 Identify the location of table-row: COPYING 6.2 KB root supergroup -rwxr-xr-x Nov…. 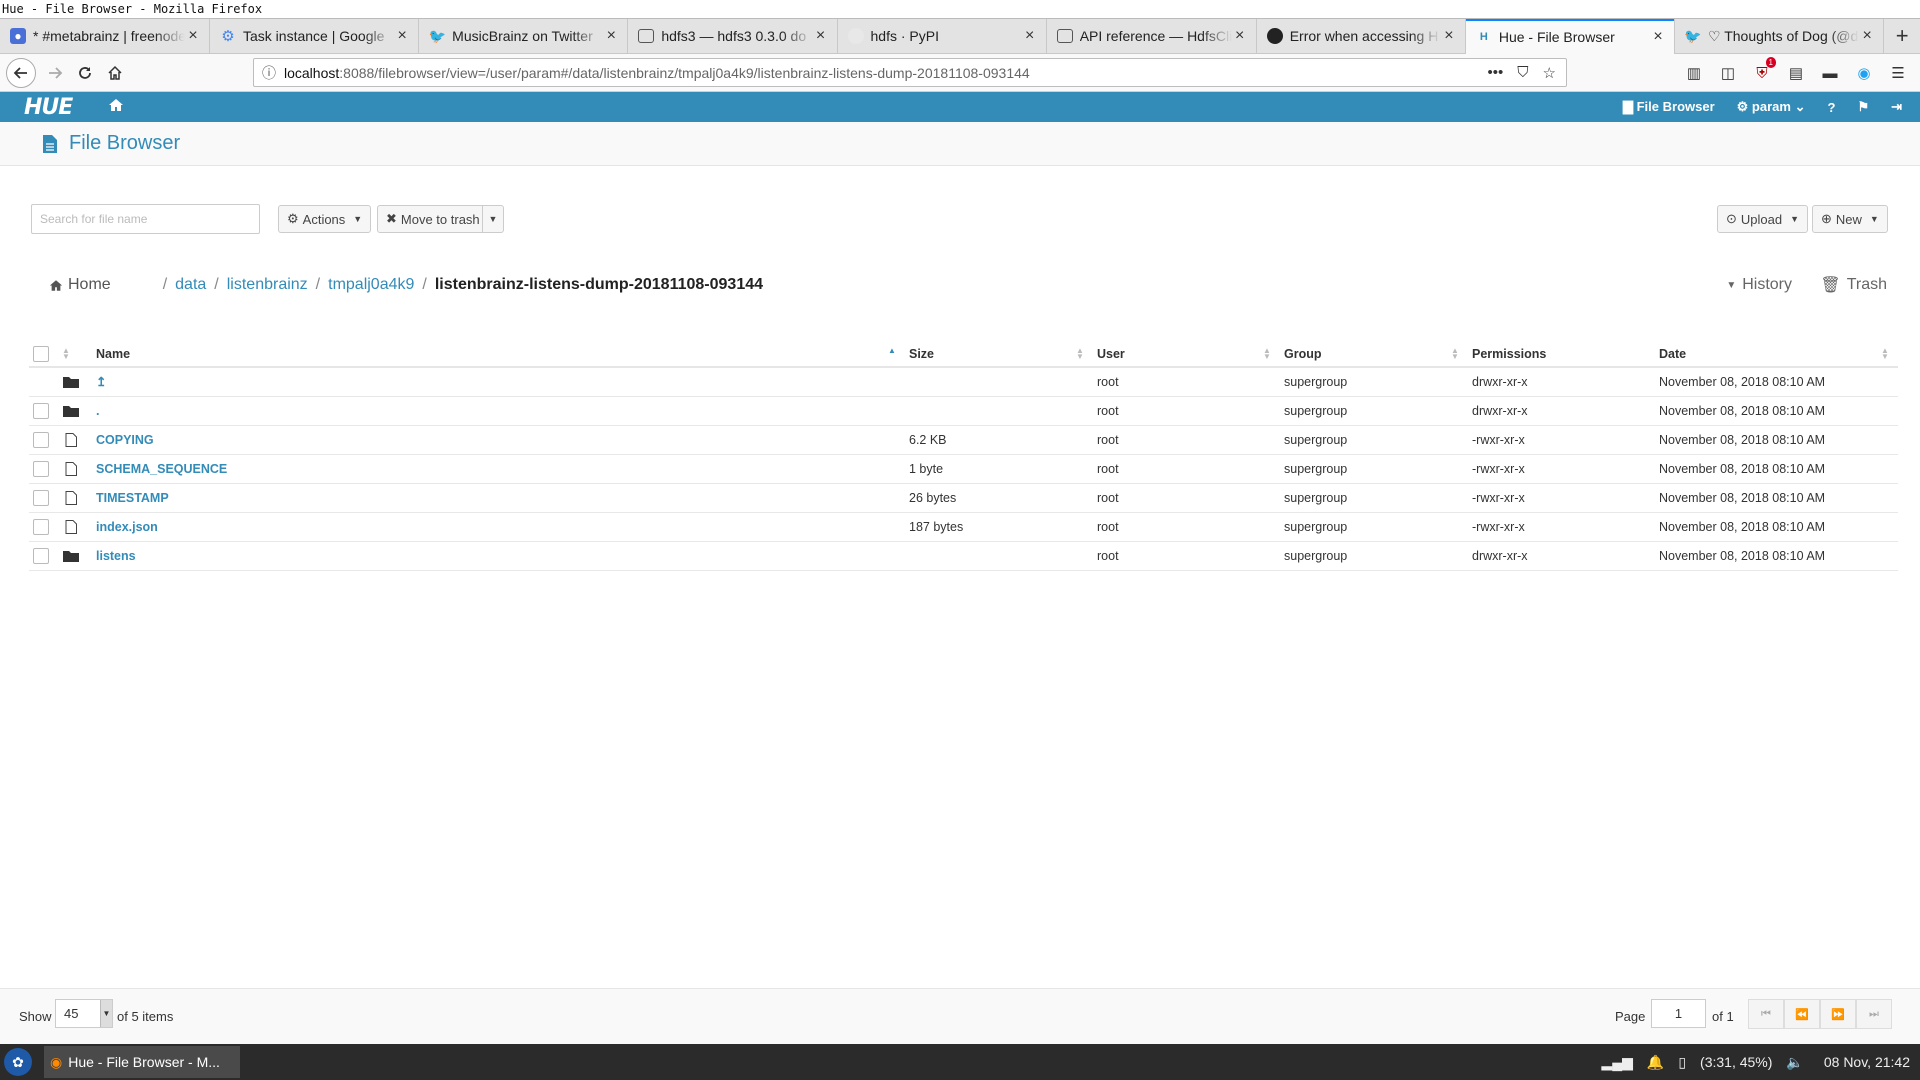
(963, 440).